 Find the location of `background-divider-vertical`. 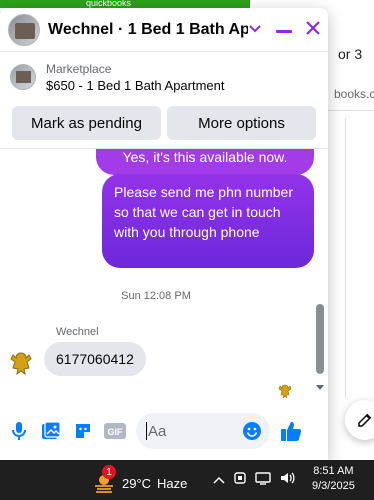

background-divider-vertical is located at coordinates (345, 258).